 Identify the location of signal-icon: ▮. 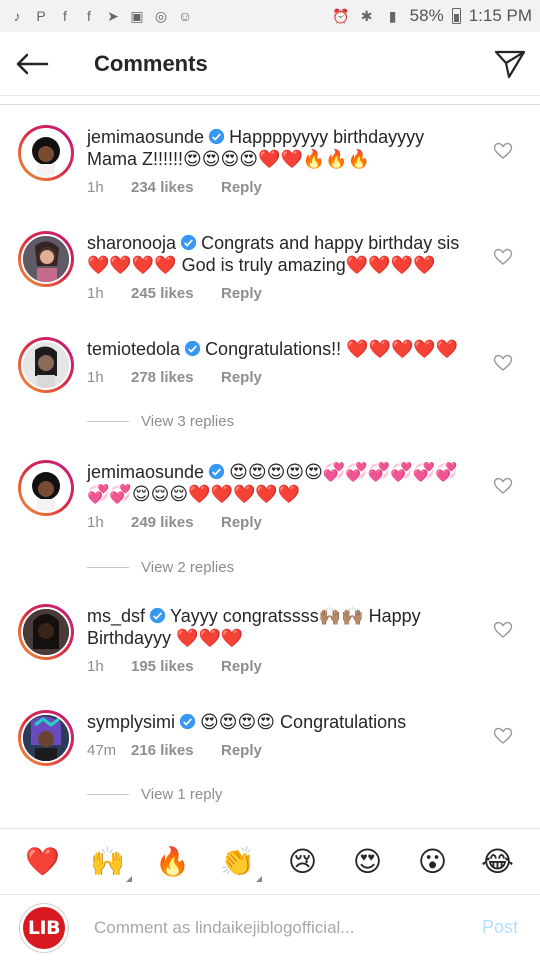
(392, 15).